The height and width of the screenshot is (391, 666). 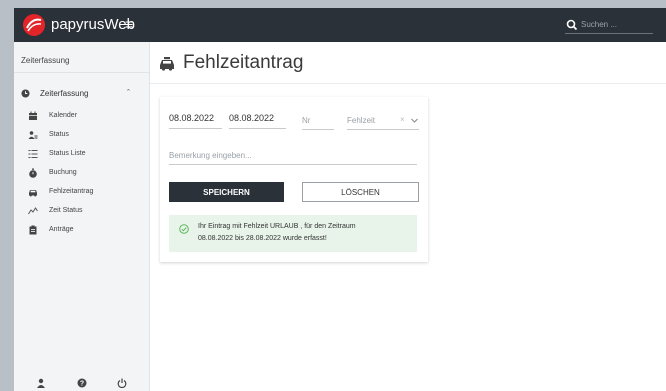 What do you see at coordinates (318, 123) in the screenshot?
I see `nr-field: Nr` at bounding box center [318, 123].